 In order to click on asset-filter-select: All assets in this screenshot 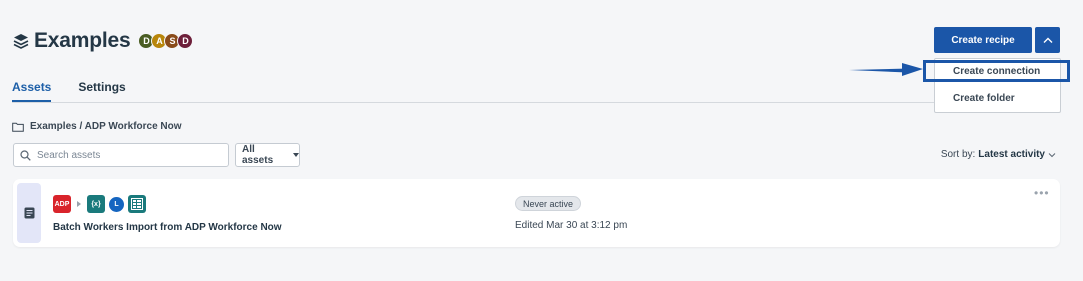, I will do `click(267, 155)`.